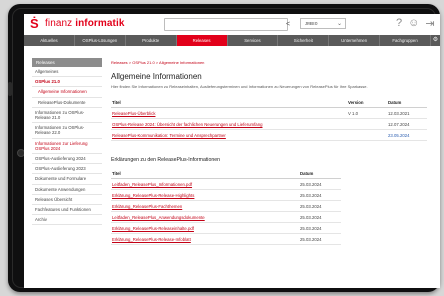 The width and height of the screenshot is (444, 296). What do you see at coordinates (67, 190) in the screenshot?
I see `sidebar-item: Dokumente Anwendungen` at bounding box center [67, 190].